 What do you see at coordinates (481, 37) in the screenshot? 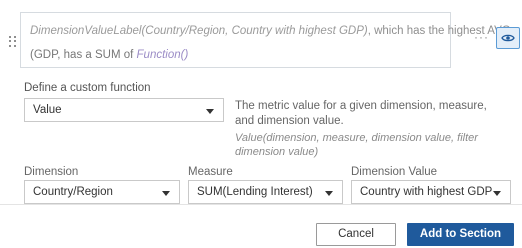
I see `more-options-icon: ···` at bounding box center [481, 37].